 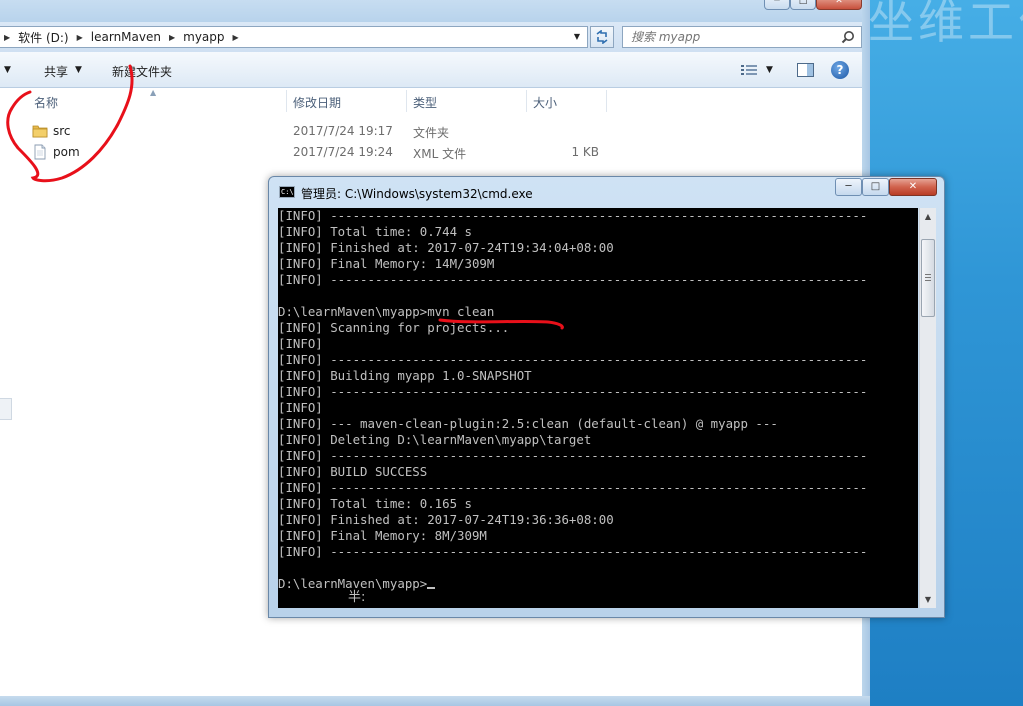 What do you see at coordinates (46, 102) in the screenshot?
I see `column-header-name: 名称` at bounding box center [46, 102].